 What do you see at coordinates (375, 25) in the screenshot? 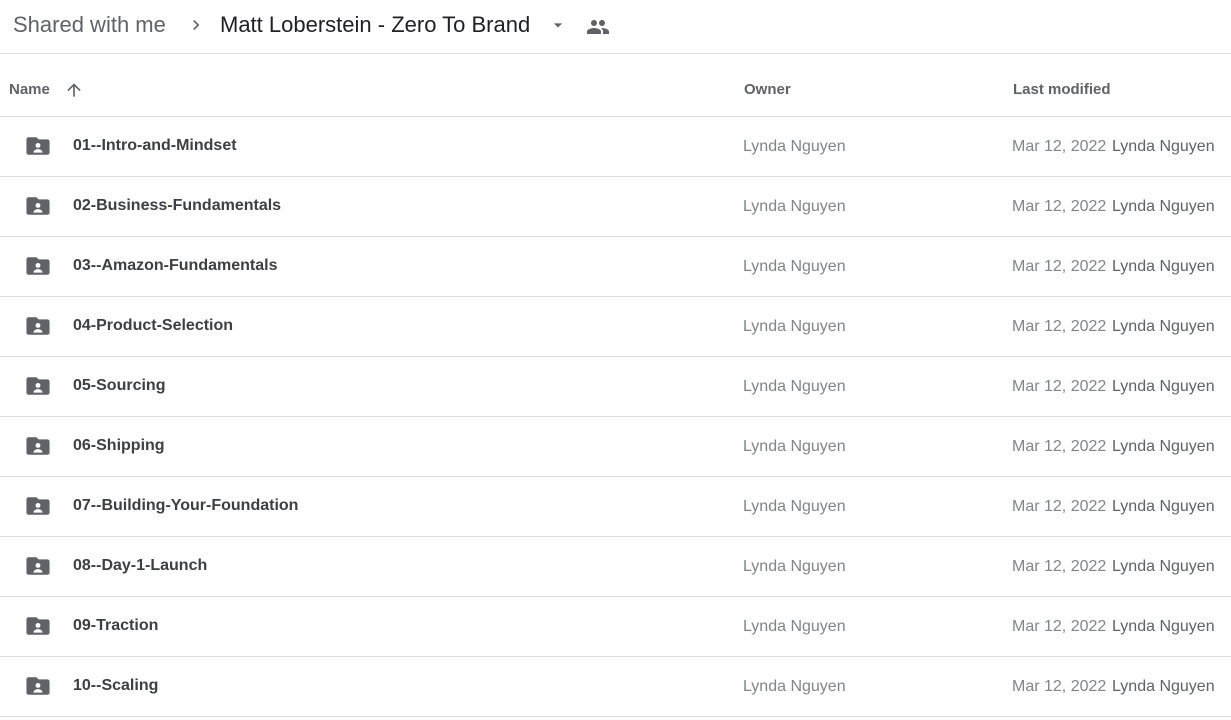
I see `breadcrumb-current-folder: Matt Loberstein - Zero To Brand` at bounding box center [375, 25].